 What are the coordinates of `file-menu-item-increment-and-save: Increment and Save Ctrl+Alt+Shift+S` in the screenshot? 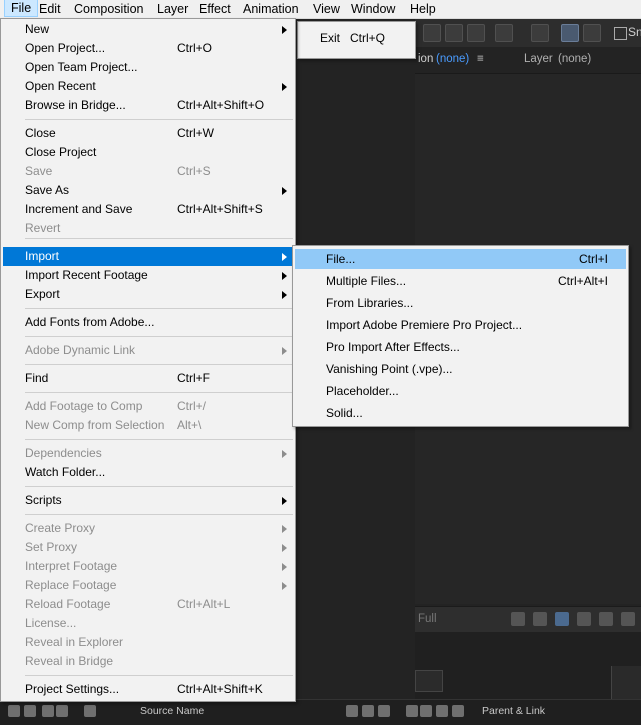 It's located at (148, 209).